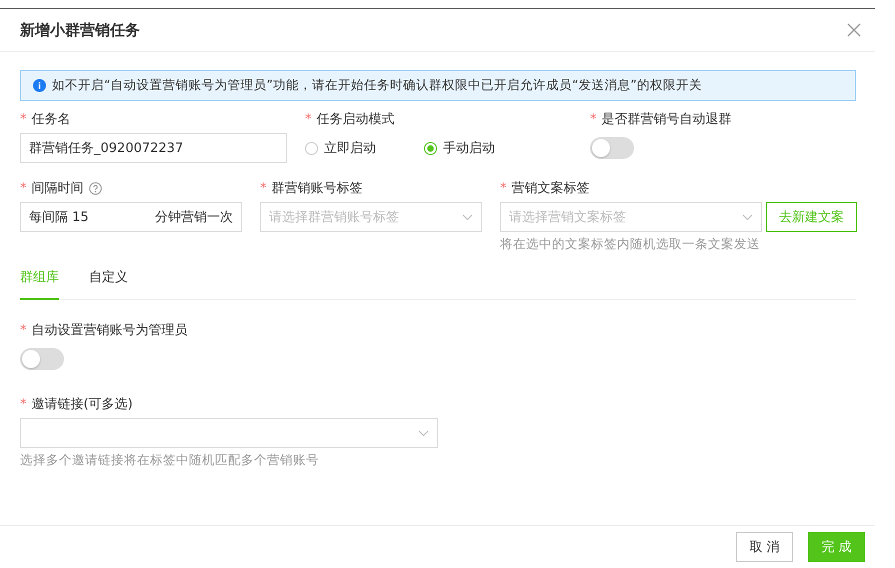  I want to click on cancel-button: 取 消, so click(764, 547).